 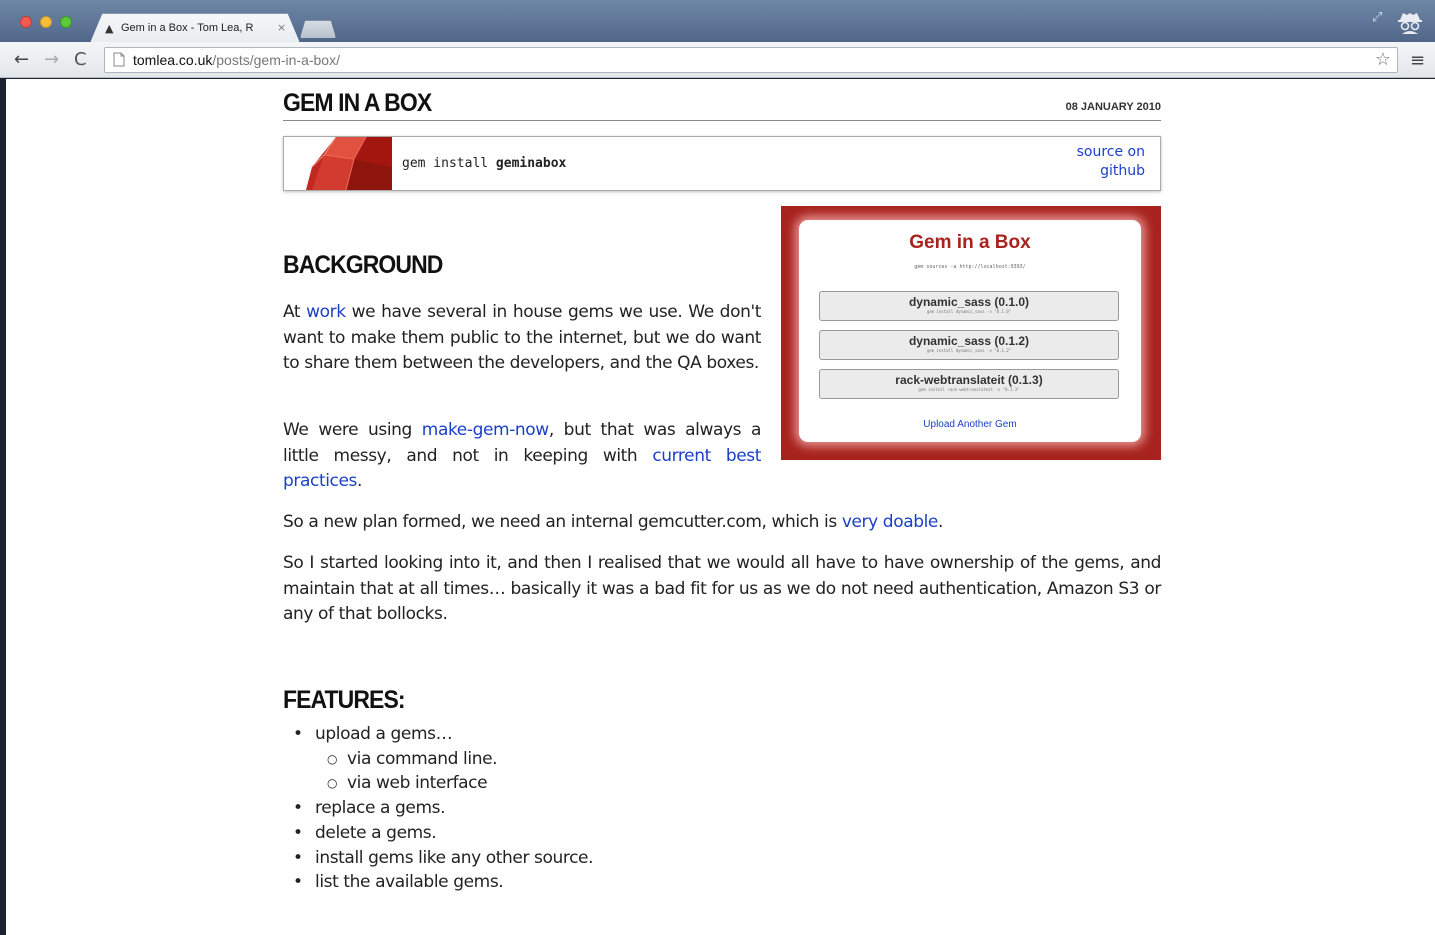 I want to click on screenshot-title: Gem in a Box, so click(x=970, y=242).